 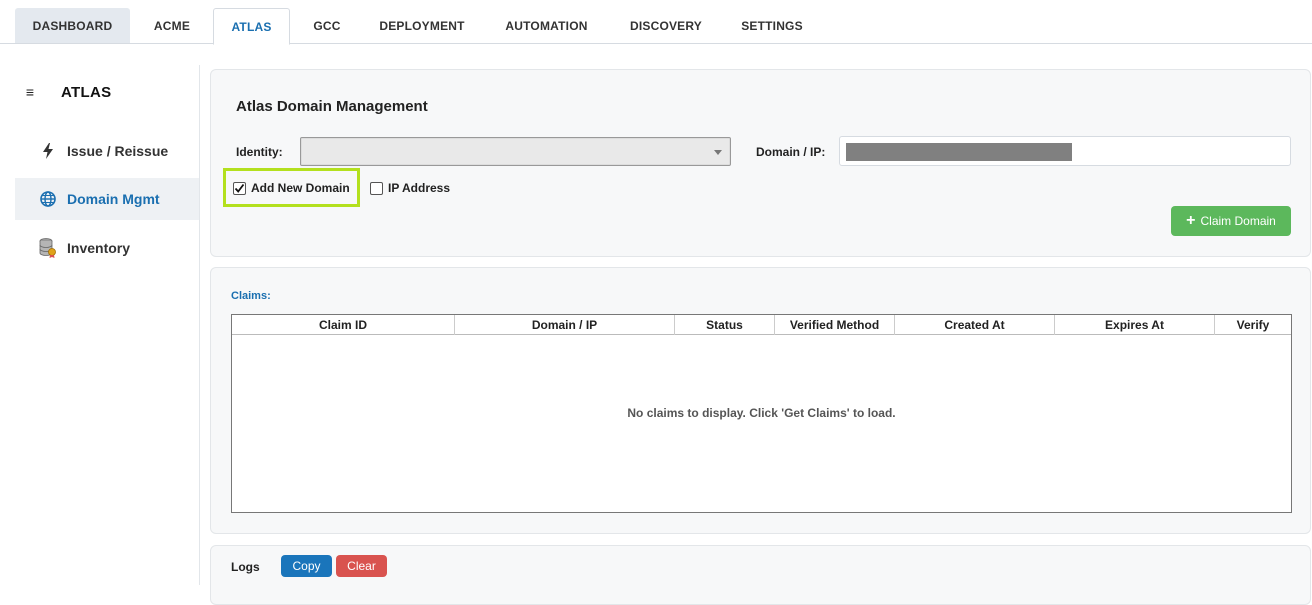 I want to click on logs-label: Logs, so click(x=245, y=567).